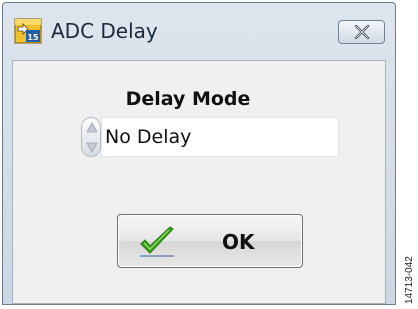  I want to click on delay-mode-spinner, so click(91, 137).